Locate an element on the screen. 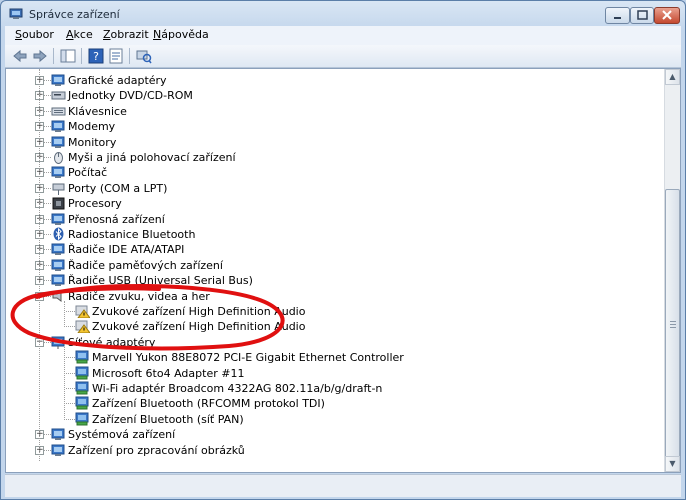 This screenshot has width=686, height=500. properties-icon is located at coordinates (116, 56).